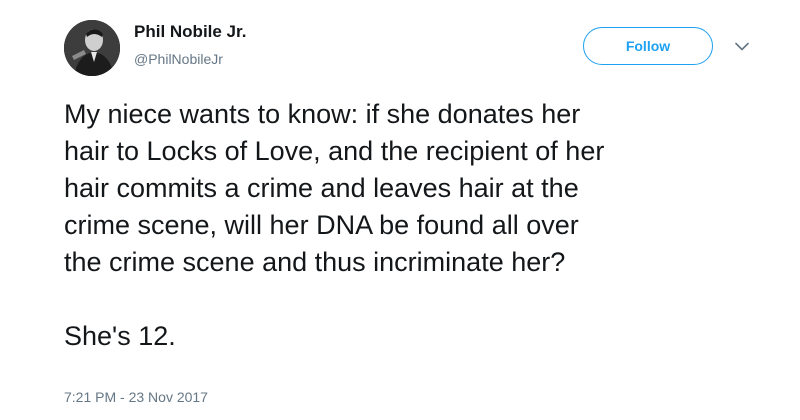 Image resolution: width=800 pixels, height=420 pixels. What do you see at coordinates (648, 46) in the screenshot?
I see `follow-button: Follow` at bounding box center [648, 46].